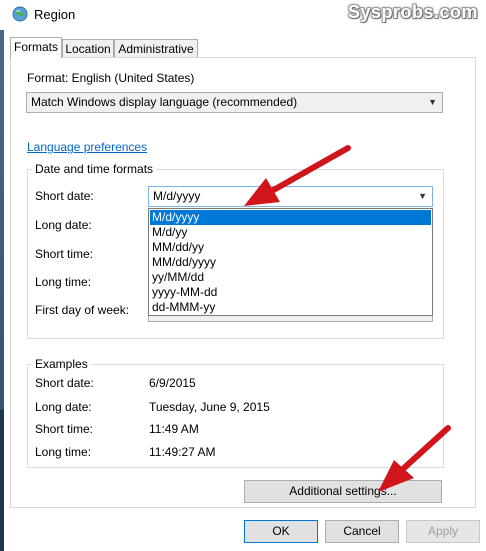 The image size is (486, 551). What do you see at coordinates (174, 429) in the screenshot?
I see `example-short-time-value: 11:49 AM` at bounding box center [174, 429].